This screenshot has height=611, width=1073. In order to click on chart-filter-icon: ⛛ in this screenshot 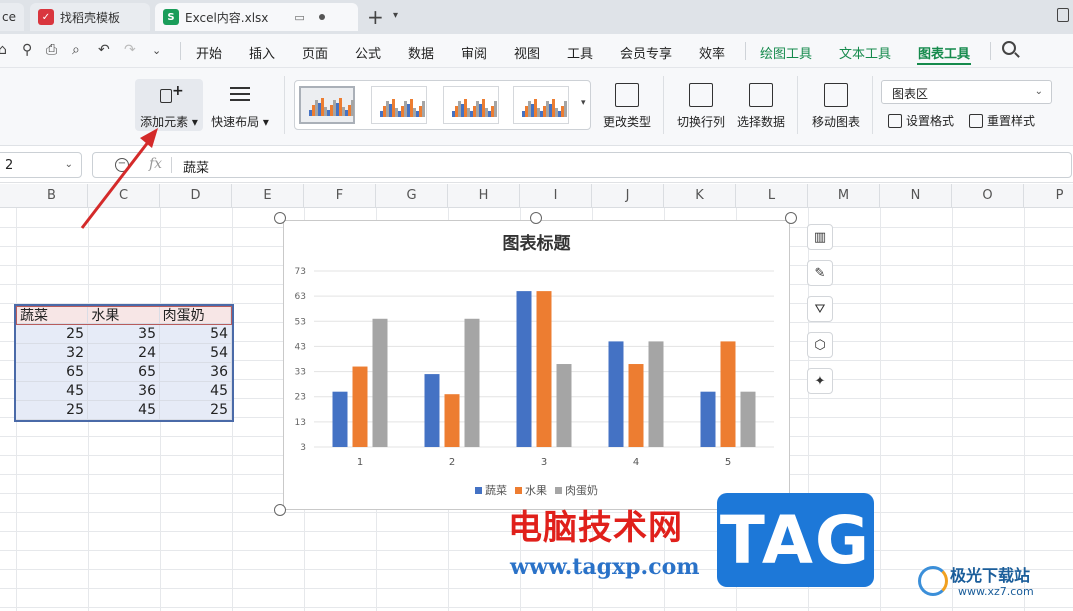, I will do `click(820, 309)`.